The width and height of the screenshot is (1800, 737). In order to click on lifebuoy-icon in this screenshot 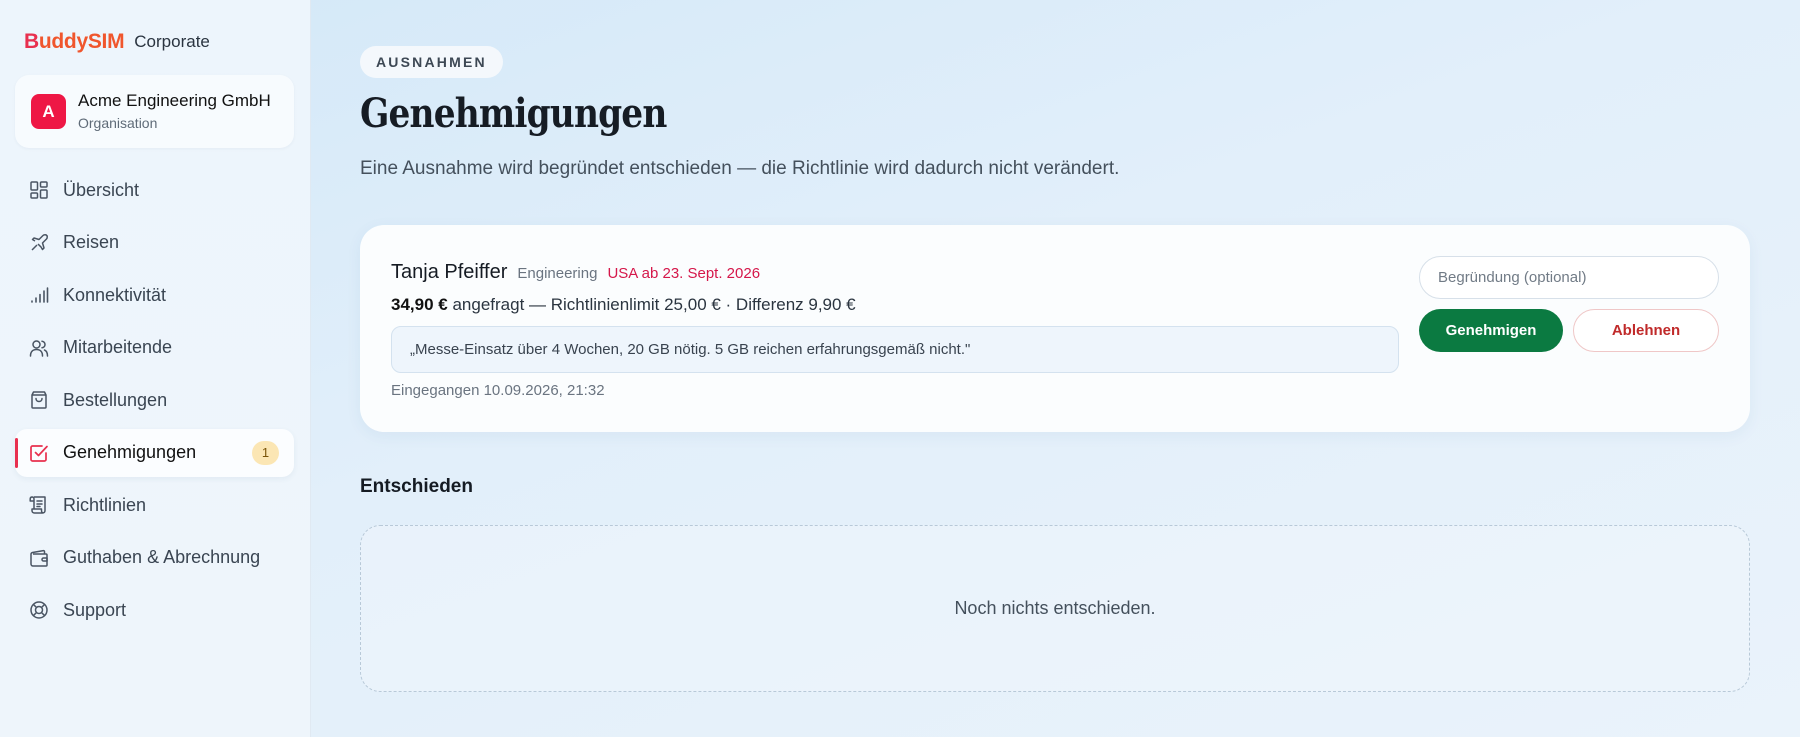, I will do `click(39, 610)`.